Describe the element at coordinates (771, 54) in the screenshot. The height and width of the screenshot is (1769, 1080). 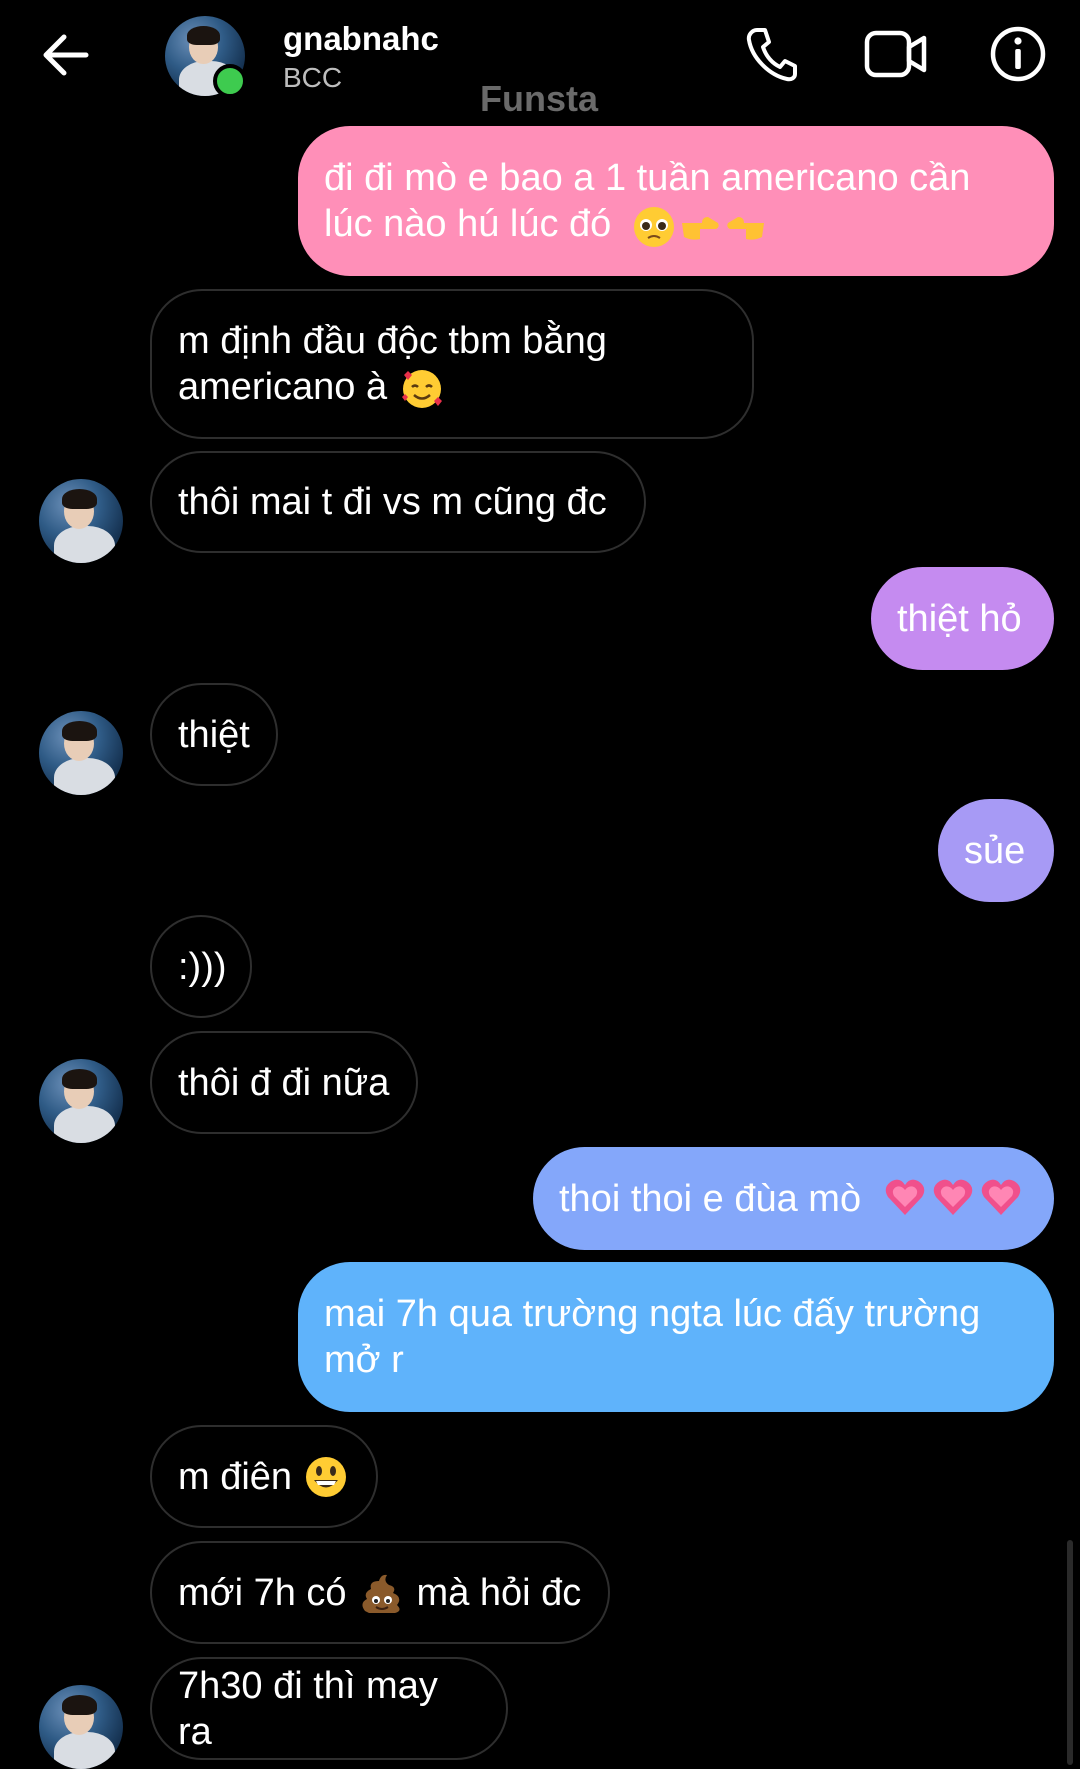
I see `phone-icon` at that location.